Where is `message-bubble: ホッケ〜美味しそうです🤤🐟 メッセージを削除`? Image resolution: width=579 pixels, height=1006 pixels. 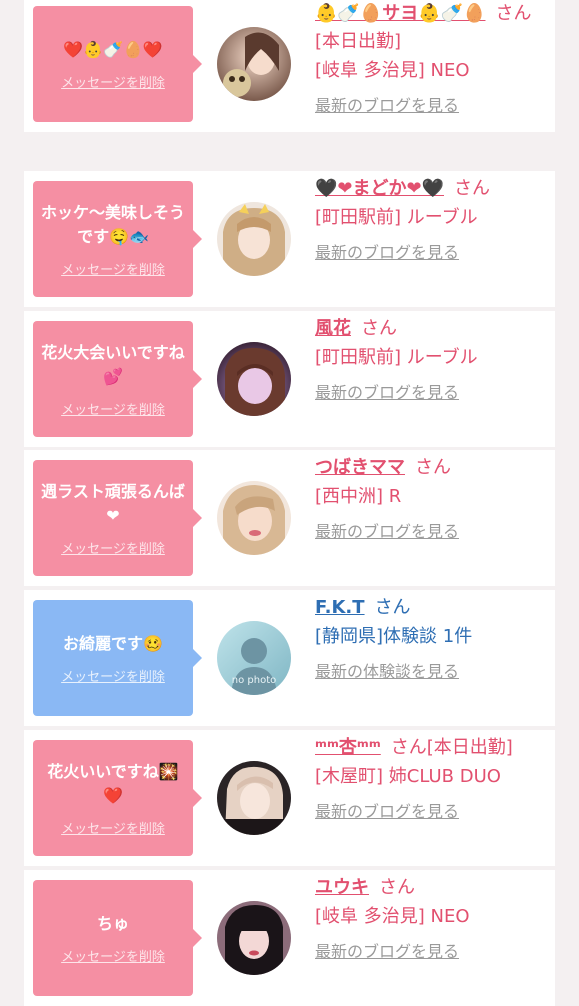 message-bubble: ホッケ〜美味しそうです🤤🐟 メッセージを削除 is located at coordinates (117, 239).